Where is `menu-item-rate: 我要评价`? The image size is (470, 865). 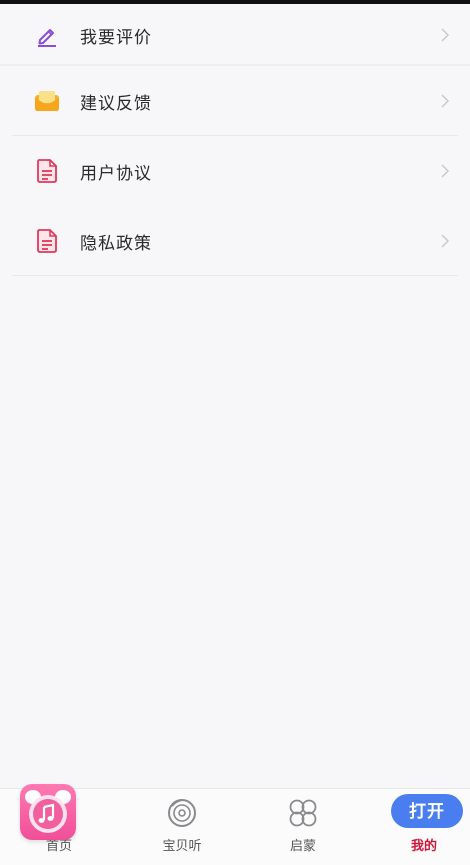 menu-item-rate: 我要评价 is located at coordinates (235, 35).